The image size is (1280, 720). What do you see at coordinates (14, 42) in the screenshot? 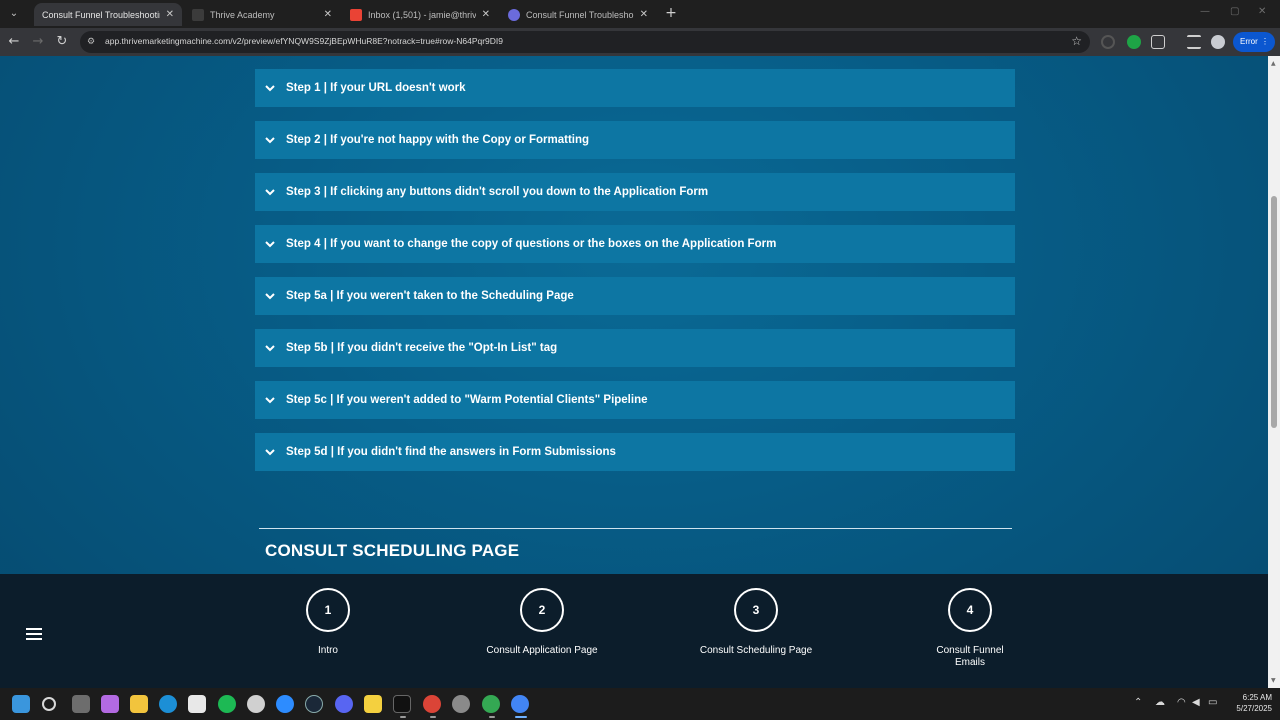
I see `back-icon: ←` at bounding box center [14, 42].